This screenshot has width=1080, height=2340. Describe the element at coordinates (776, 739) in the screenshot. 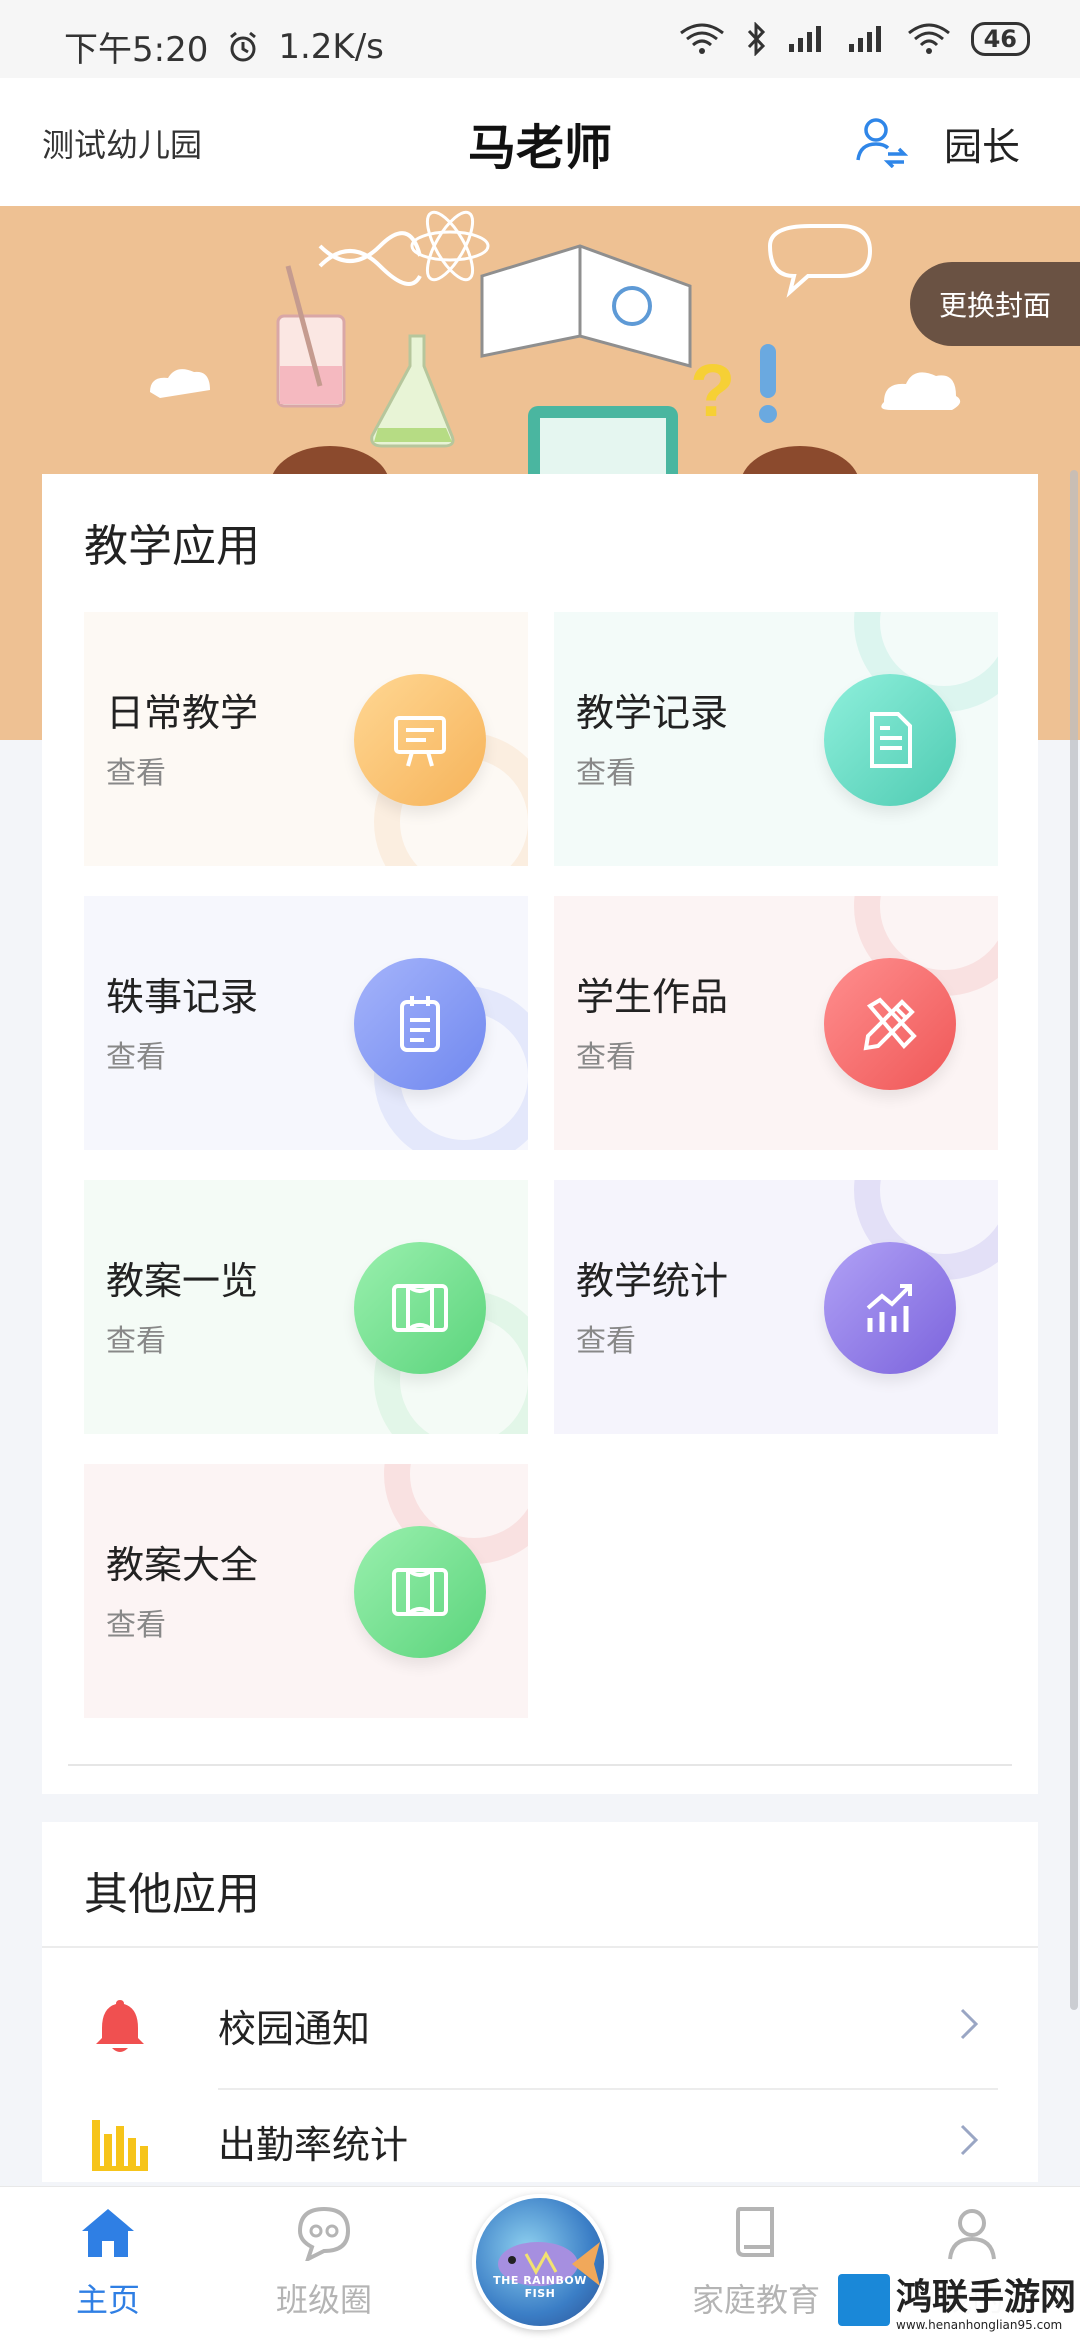

I see `tile-teaching-record: 教学记录 查看` at that location.